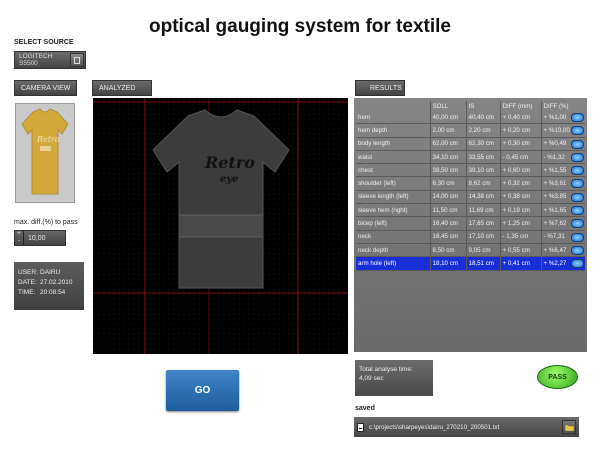  Describe the element at coordinates (122, 88) in the screenshot. I see `tab-analyzed: ANALYZED` at that location.